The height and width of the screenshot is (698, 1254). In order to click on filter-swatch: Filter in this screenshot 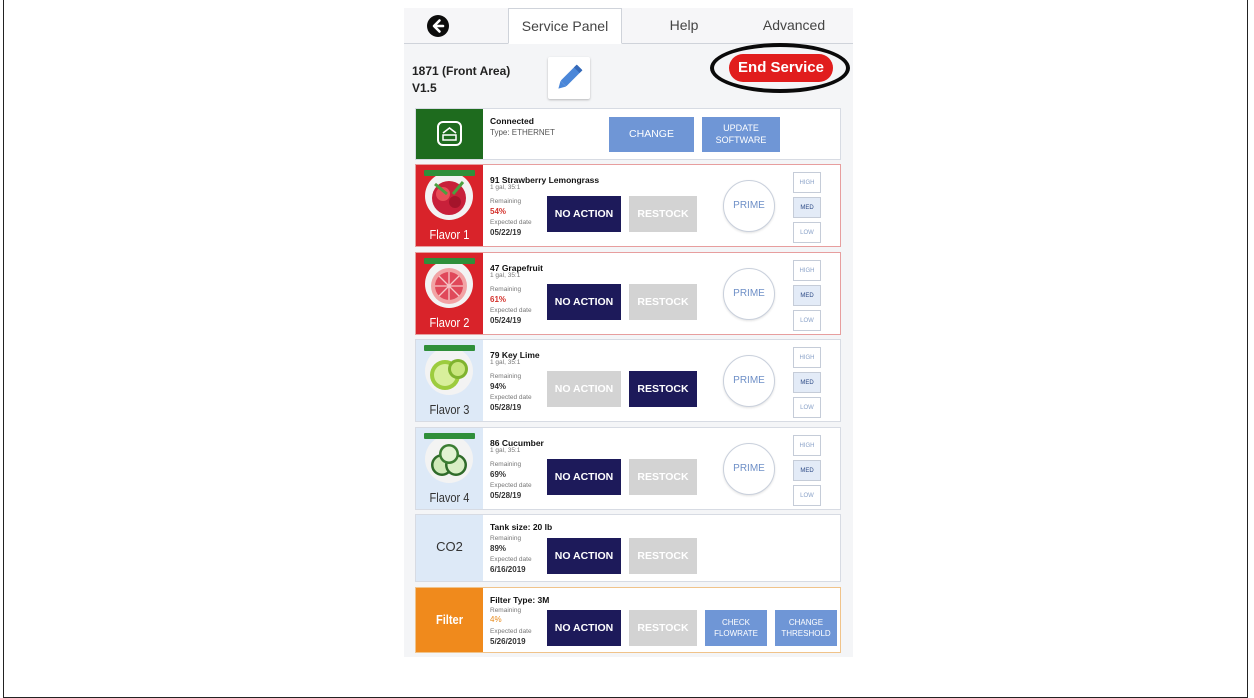, I will do `click(449, 620)`.